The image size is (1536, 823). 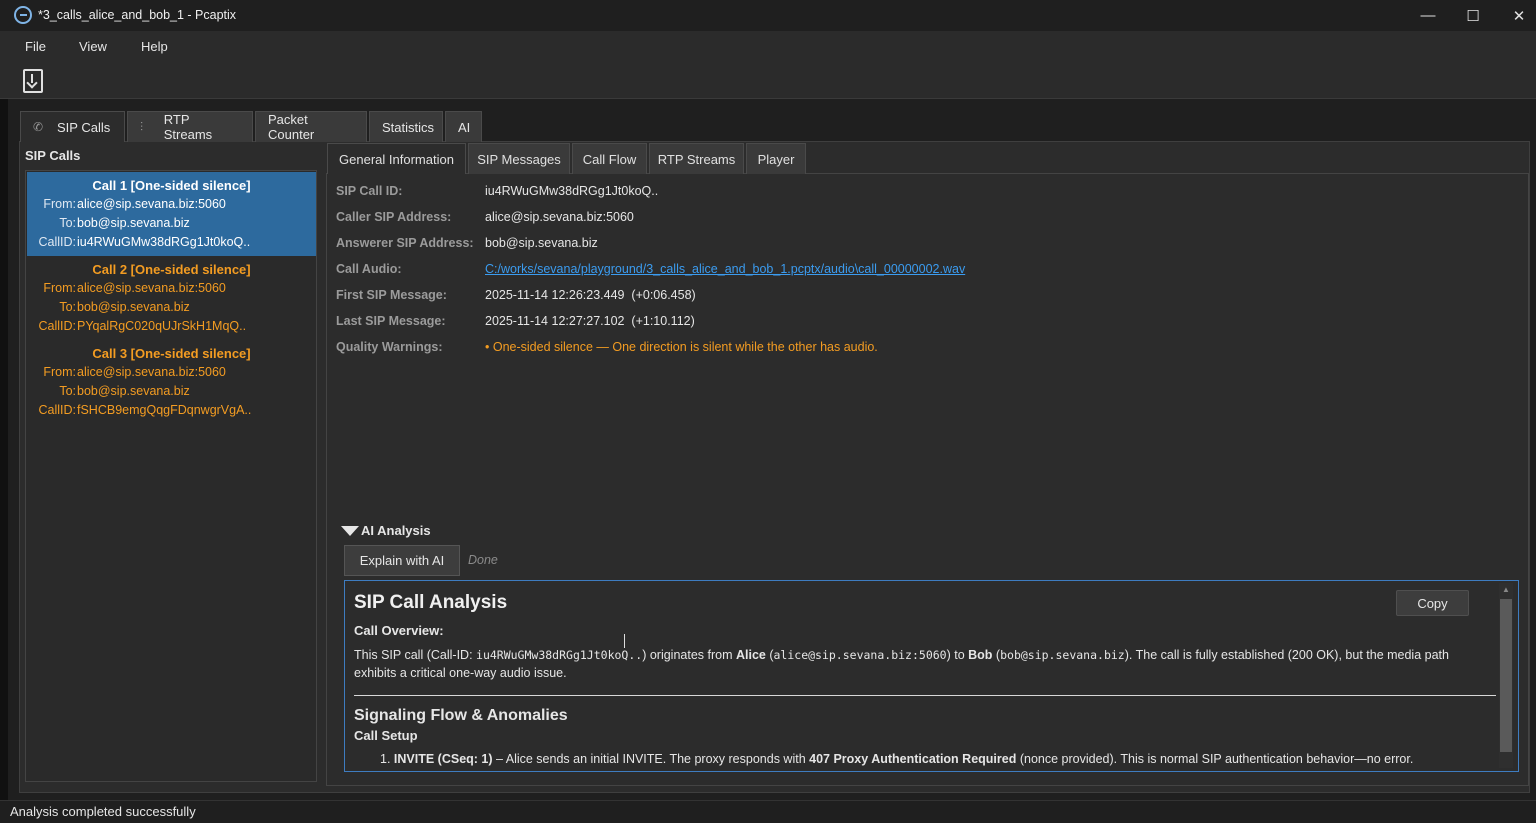 I want to click on answerer-label: Answerer SIP Address:, so click(x=405, y=243).